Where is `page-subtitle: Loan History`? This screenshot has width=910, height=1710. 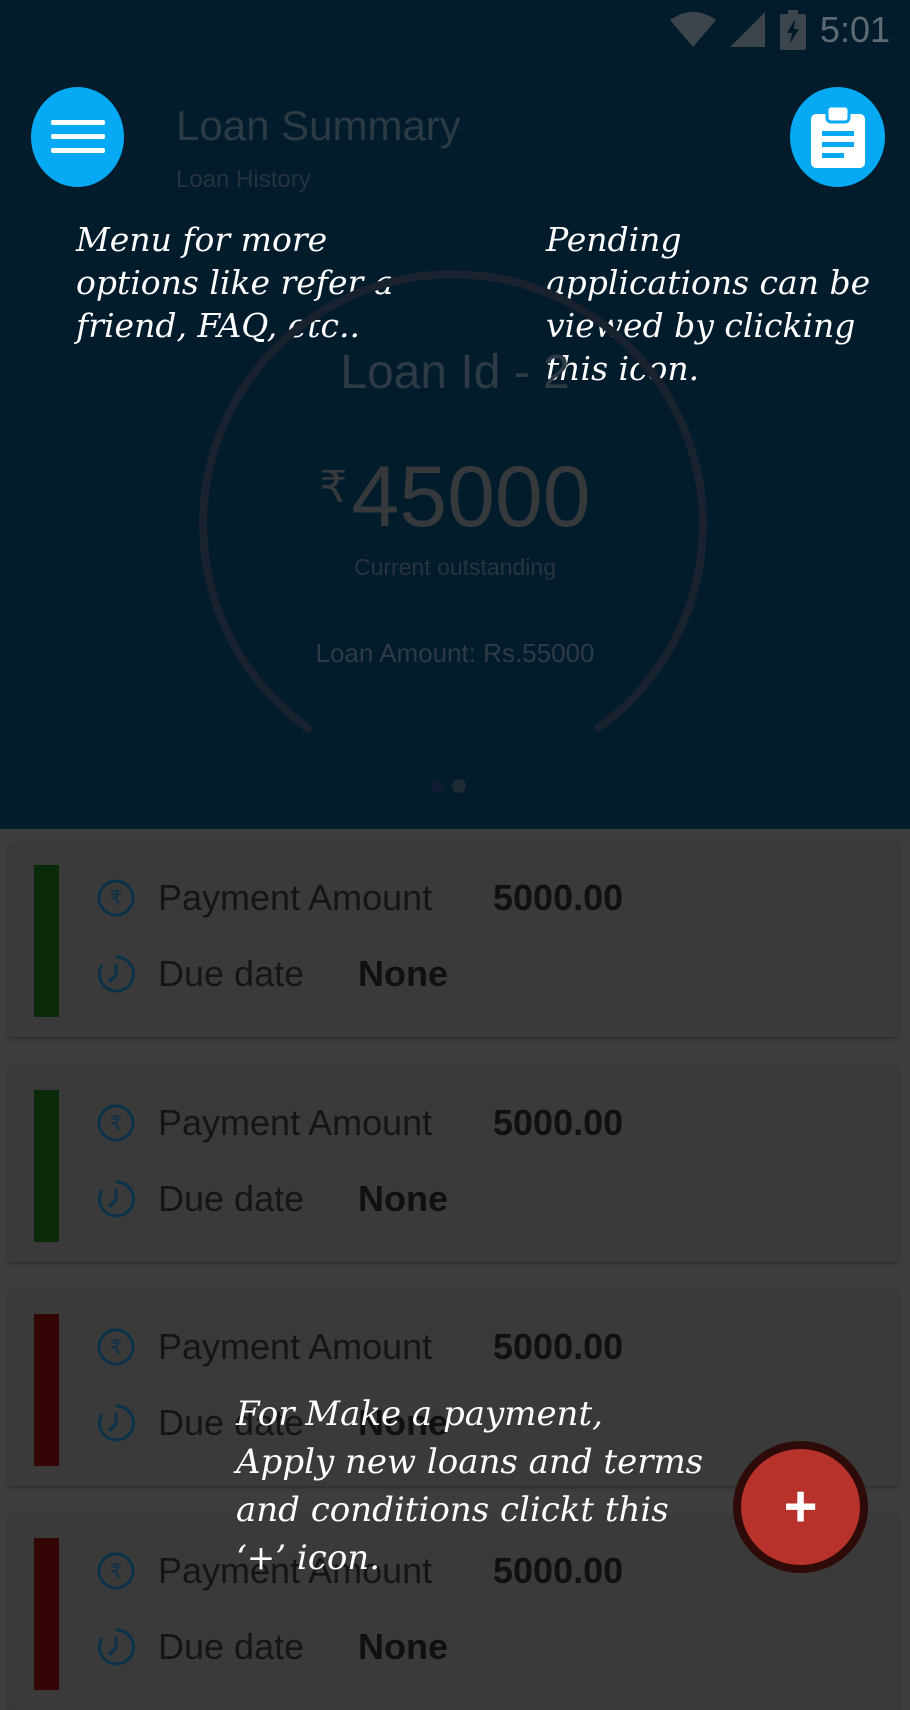 page-subtitle: Loan History is located at coordinates (243, 180).